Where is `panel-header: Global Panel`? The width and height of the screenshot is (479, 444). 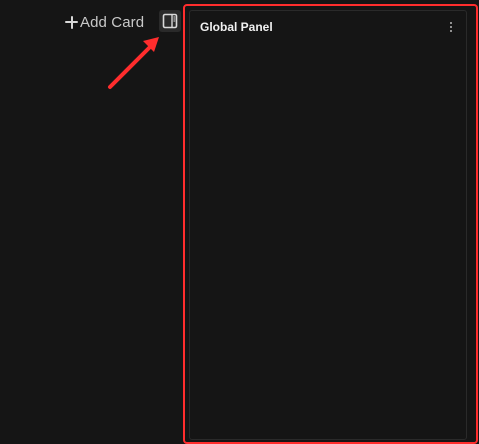
panel-header: Global Panel is located at coordinates (328, 27).